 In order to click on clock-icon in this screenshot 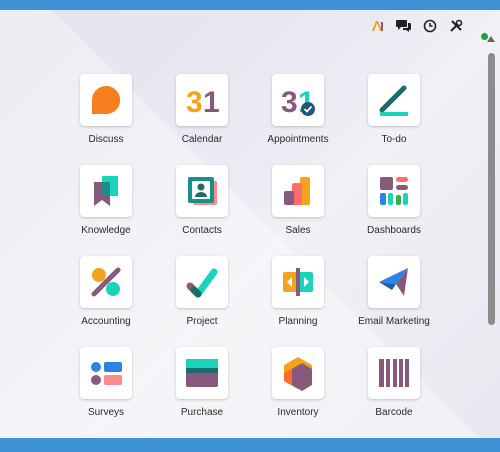, I will do `click(430, 26)`.